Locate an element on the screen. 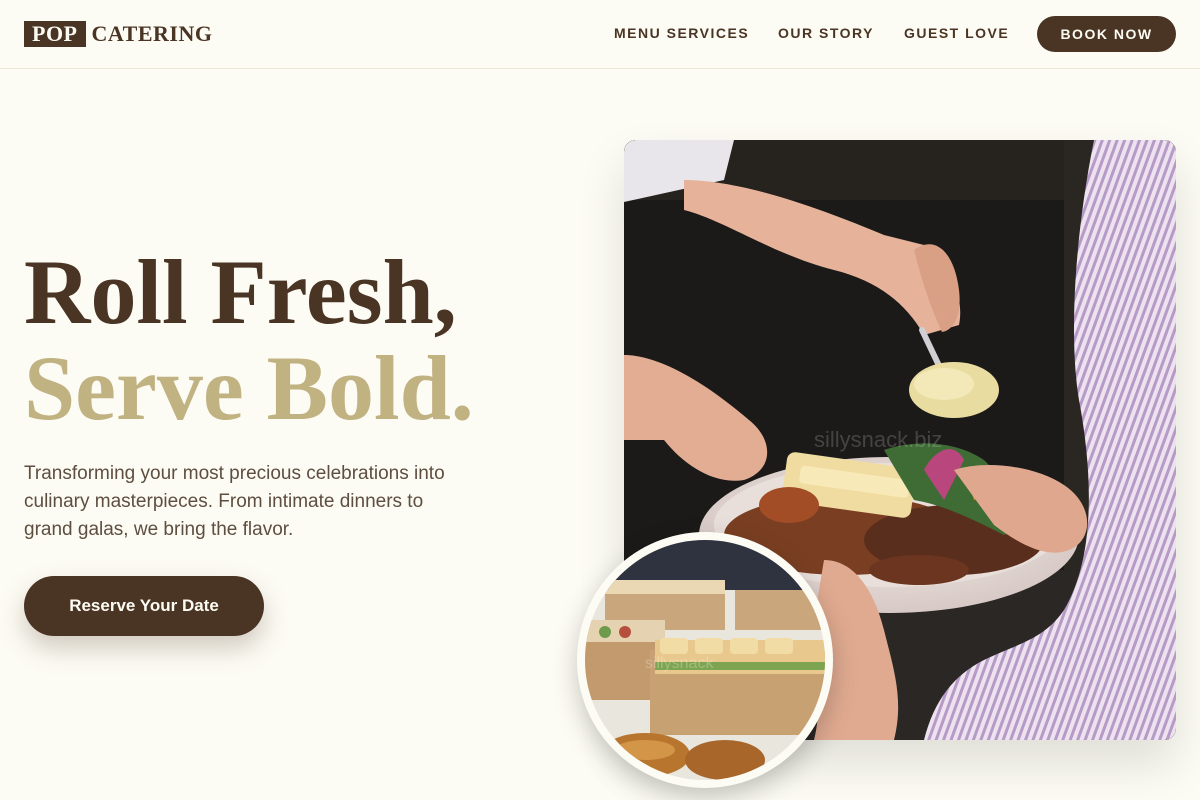 The height and width of the screenshot is (800, 1200). book-now-button: BOOK NOW is located at coordinates (1106, 34).